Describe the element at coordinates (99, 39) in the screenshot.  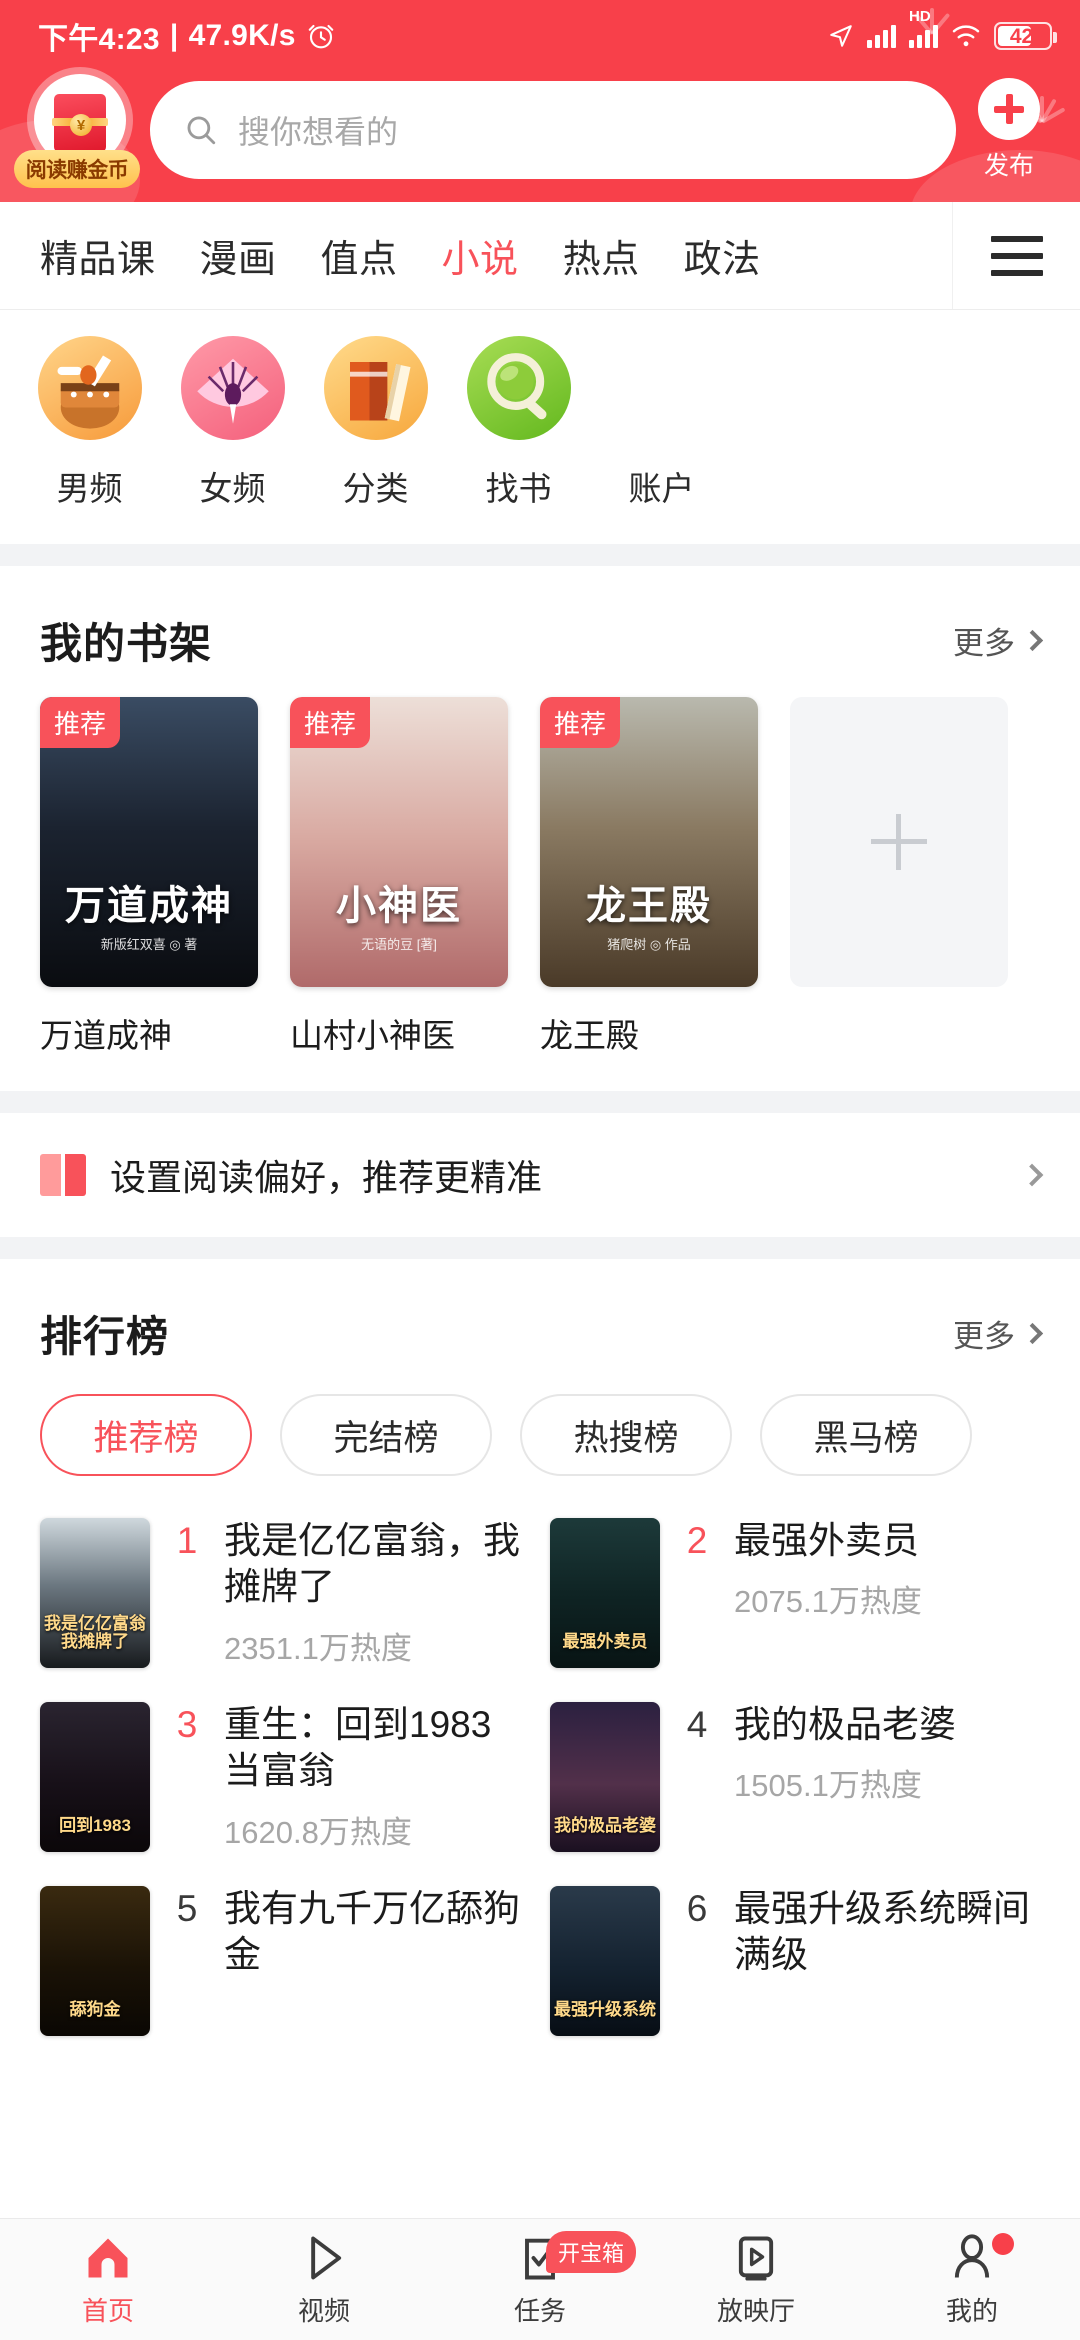
I see `status-time: 下午4:23` at that location.